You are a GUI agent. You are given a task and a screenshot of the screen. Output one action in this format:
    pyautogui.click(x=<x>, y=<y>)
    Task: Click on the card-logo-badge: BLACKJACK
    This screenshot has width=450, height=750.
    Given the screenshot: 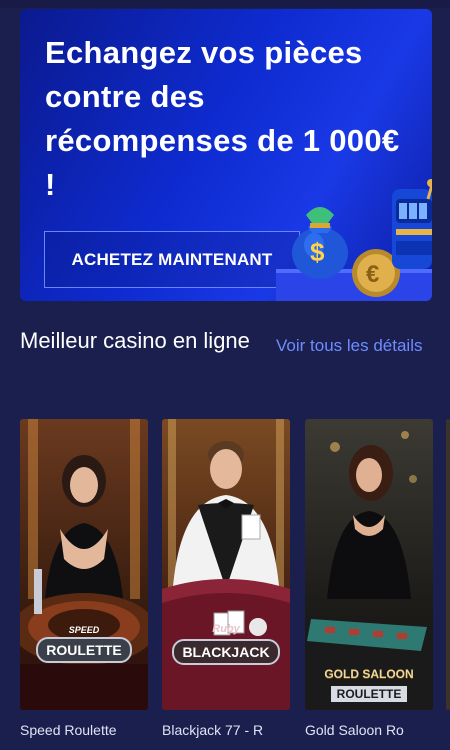 What is the action you would take?
    pyautogui.click(x=226, y=652)
    